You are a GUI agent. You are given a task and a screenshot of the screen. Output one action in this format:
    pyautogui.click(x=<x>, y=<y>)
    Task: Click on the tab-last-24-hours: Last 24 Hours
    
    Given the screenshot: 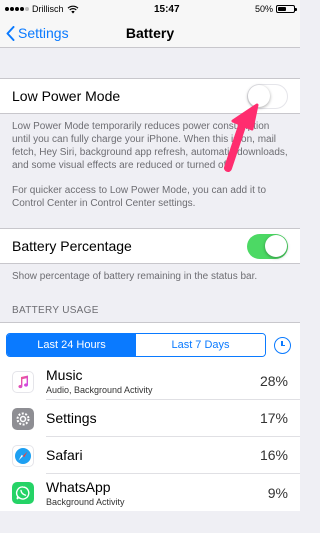 What is the action you would take?
    pyautogui.click(x=71, y=345)
    